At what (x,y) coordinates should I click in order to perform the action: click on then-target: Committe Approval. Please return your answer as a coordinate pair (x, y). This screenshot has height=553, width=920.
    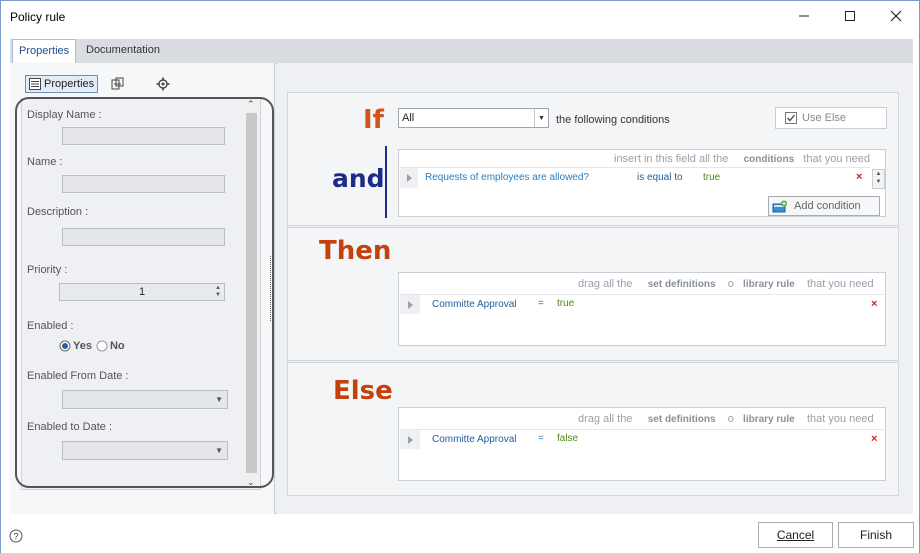
    Looking at the image, I should click on (474, 304).